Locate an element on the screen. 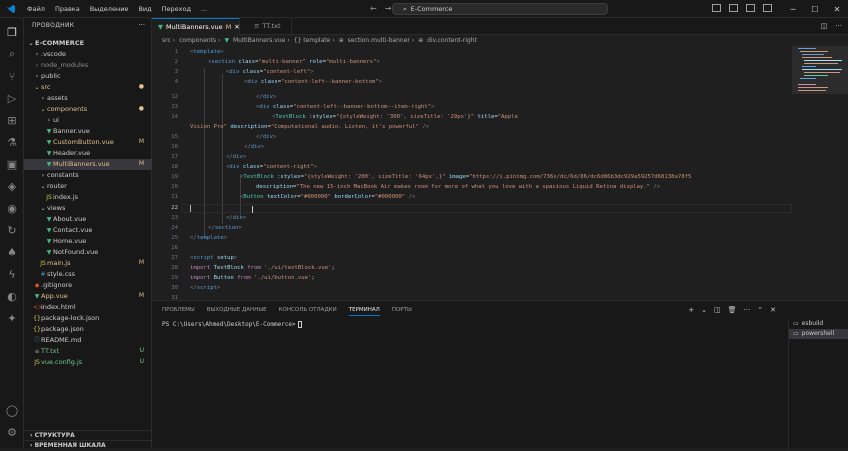 This screenshot has width=848, height=451. tree-item: ⌄components ● is located at coordinates (88, 109).